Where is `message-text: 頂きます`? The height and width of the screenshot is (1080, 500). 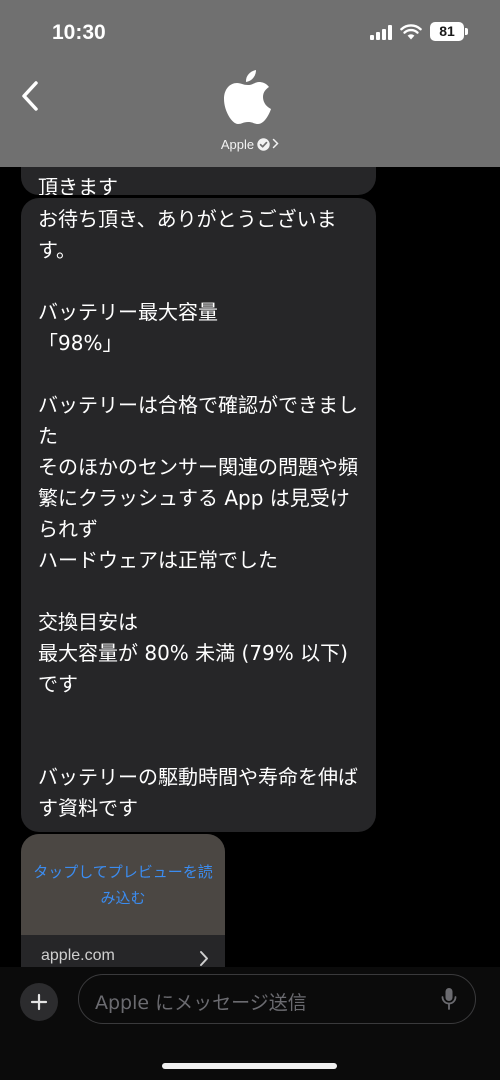 message-text: 頂きます is located at coordinates (78, 185).